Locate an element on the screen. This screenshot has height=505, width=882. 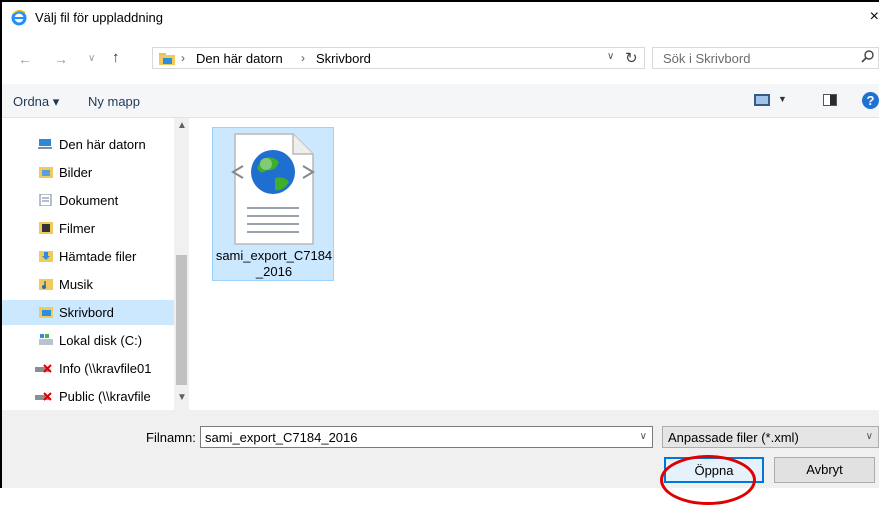
scrollbar-thumb is located at coordinates (181, 320).